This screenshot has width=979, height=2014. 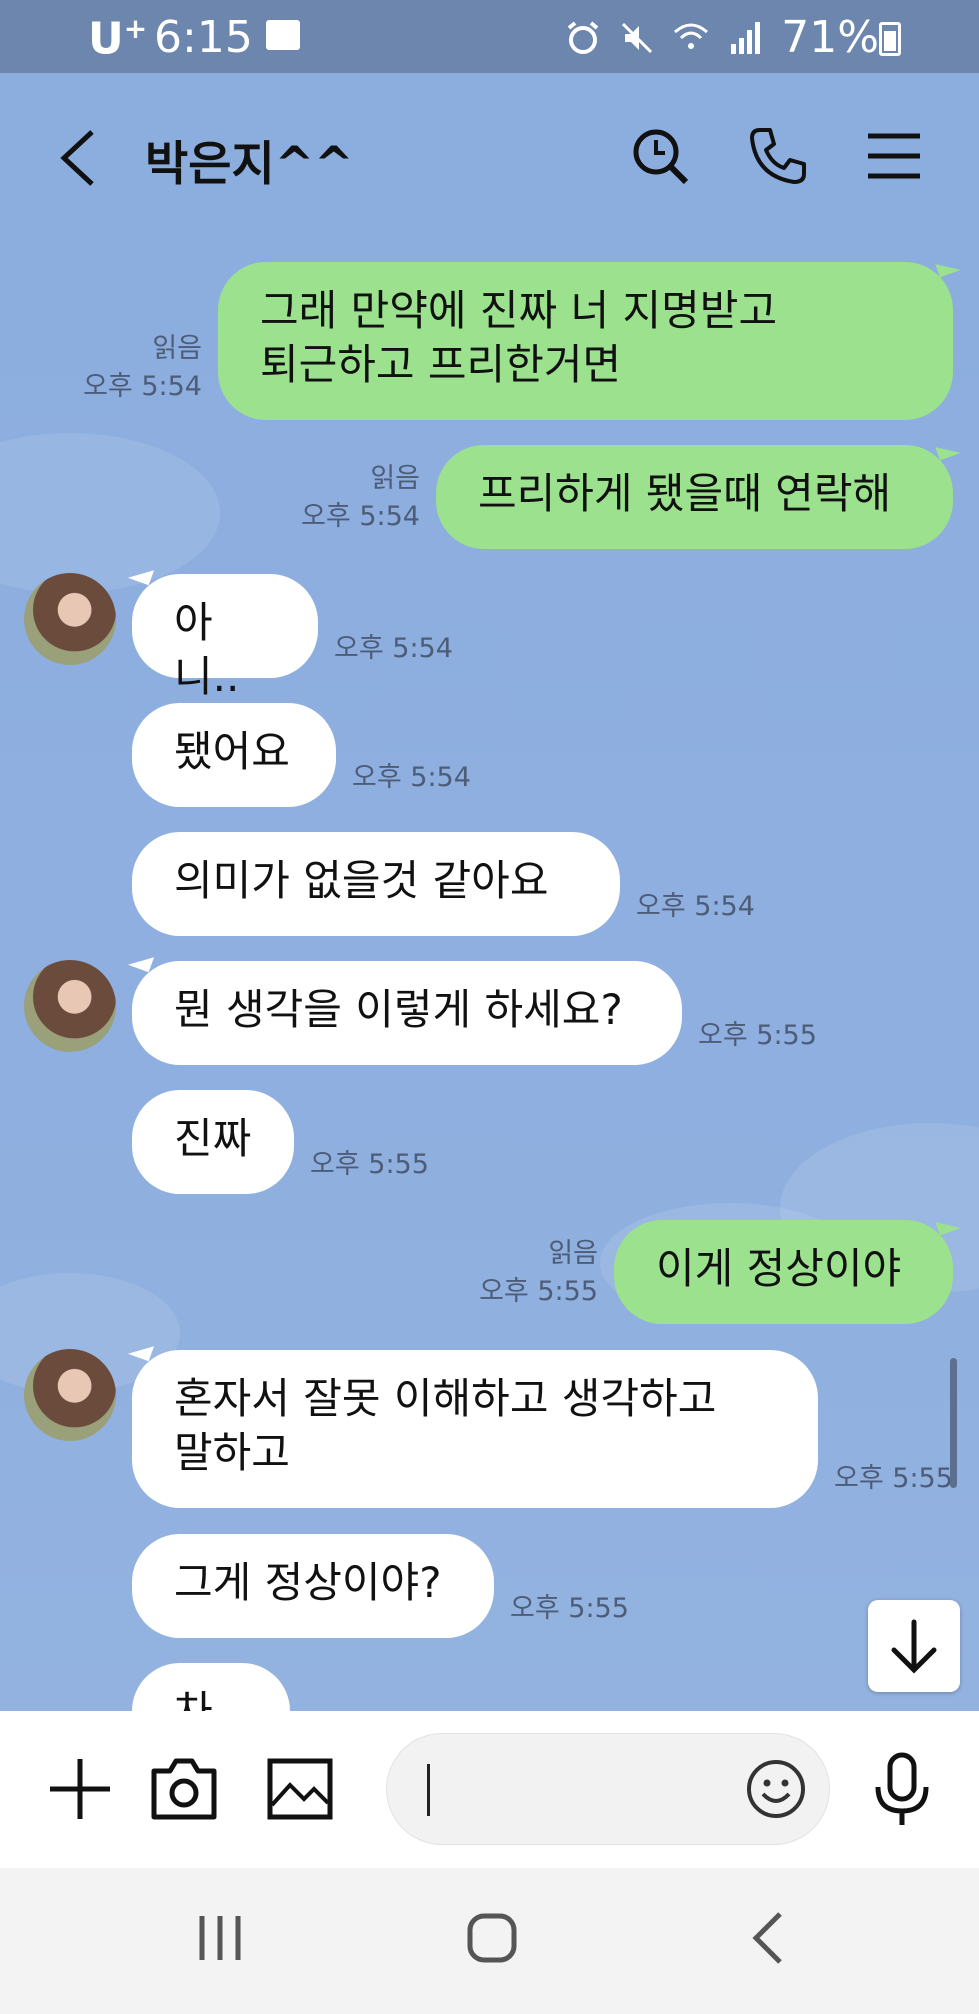 I want to click on incoming-message: 아니.., so click(x=225, y=637).